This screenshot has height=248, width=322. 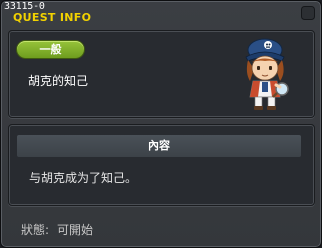 I want to click on close-icon, so click(x=308, y=13).